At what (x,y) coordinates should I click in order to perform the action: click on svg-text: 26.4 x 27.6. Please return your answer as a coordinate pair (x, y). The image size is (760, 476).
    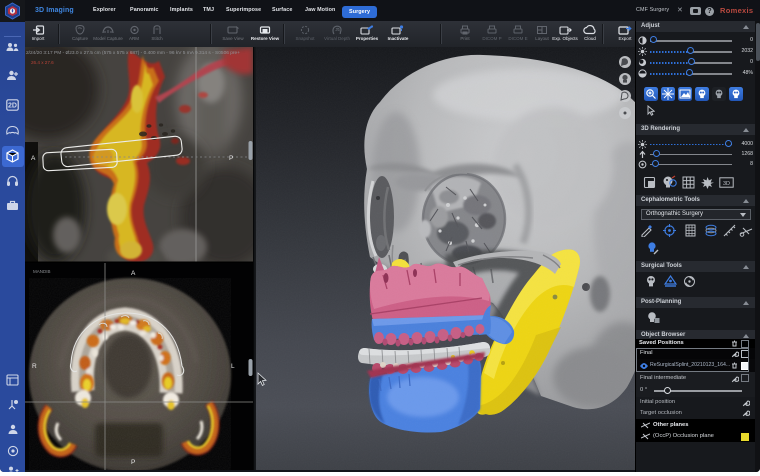
    Looking at the image, I should click on (42, 62).